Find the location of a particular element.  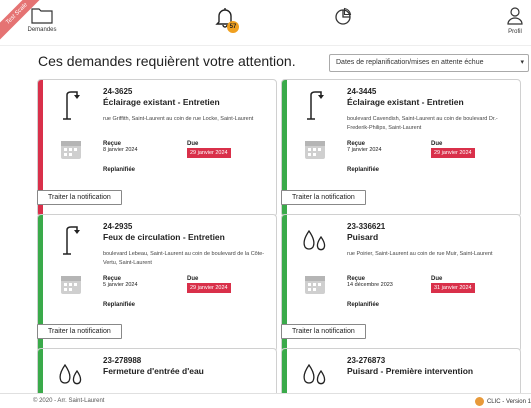

pie-chart-icon is located at coordinates (343, 16).